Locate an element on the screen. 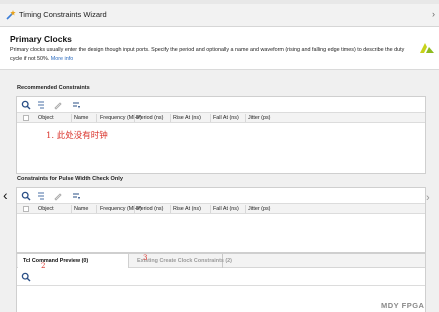 The height and width of the screenshot is (312, 439). more-info-link: More info is located at coordinates (62, 59).